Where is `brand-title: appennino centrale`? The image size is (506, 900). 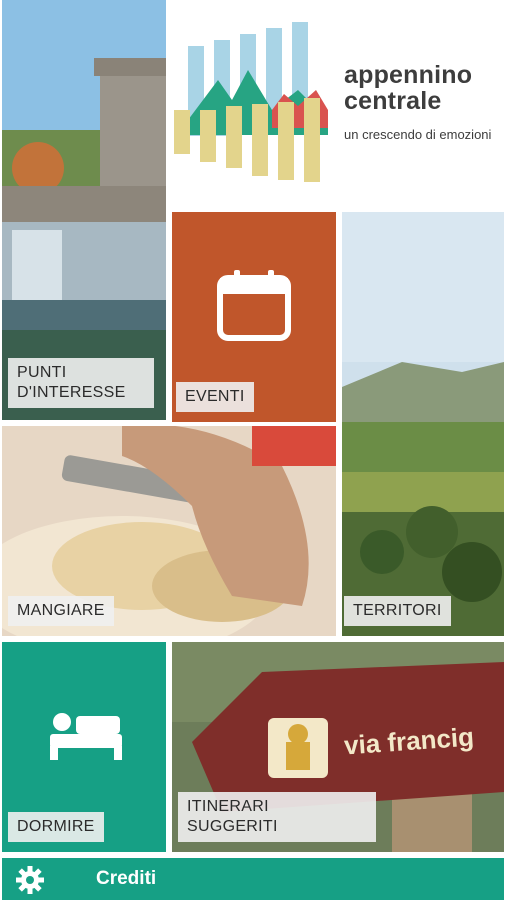 brand-title: appennino centrale is located at coordinates (408, 88).